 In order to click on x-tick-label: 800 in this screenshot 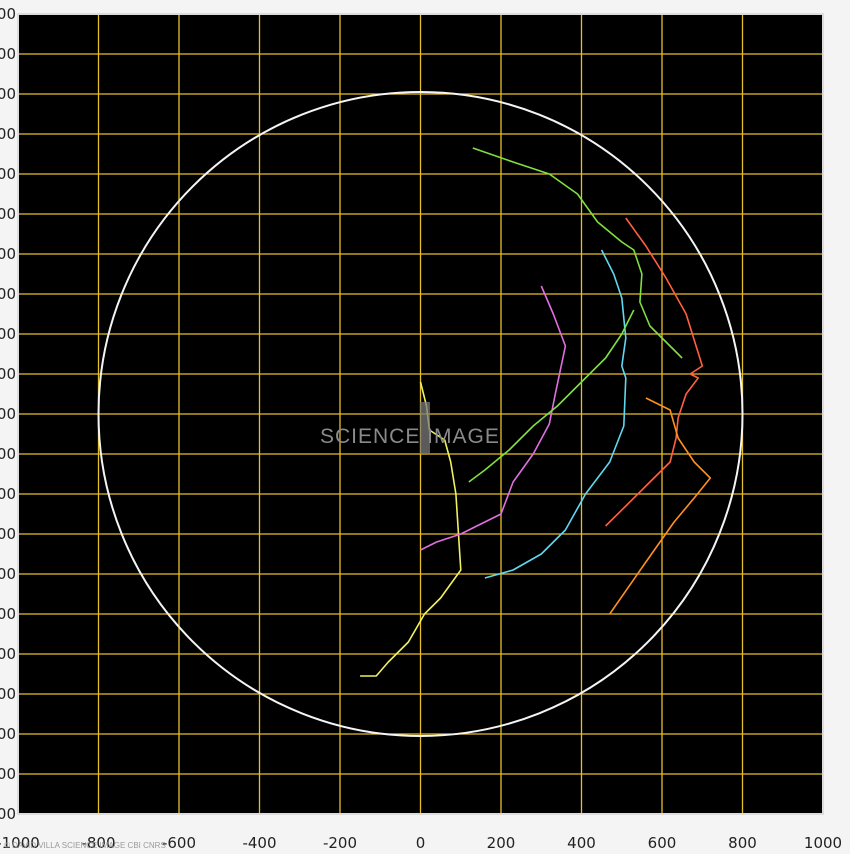, I will do `click(742, 843)`.